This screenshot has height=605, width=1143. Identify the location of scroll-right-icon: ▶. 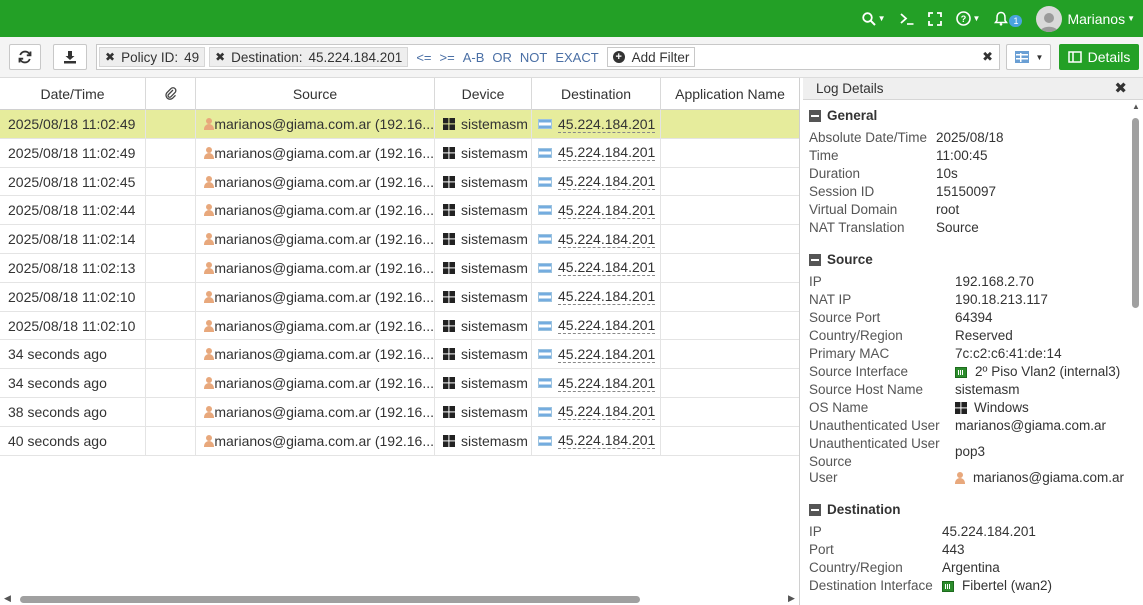
(791, 598).